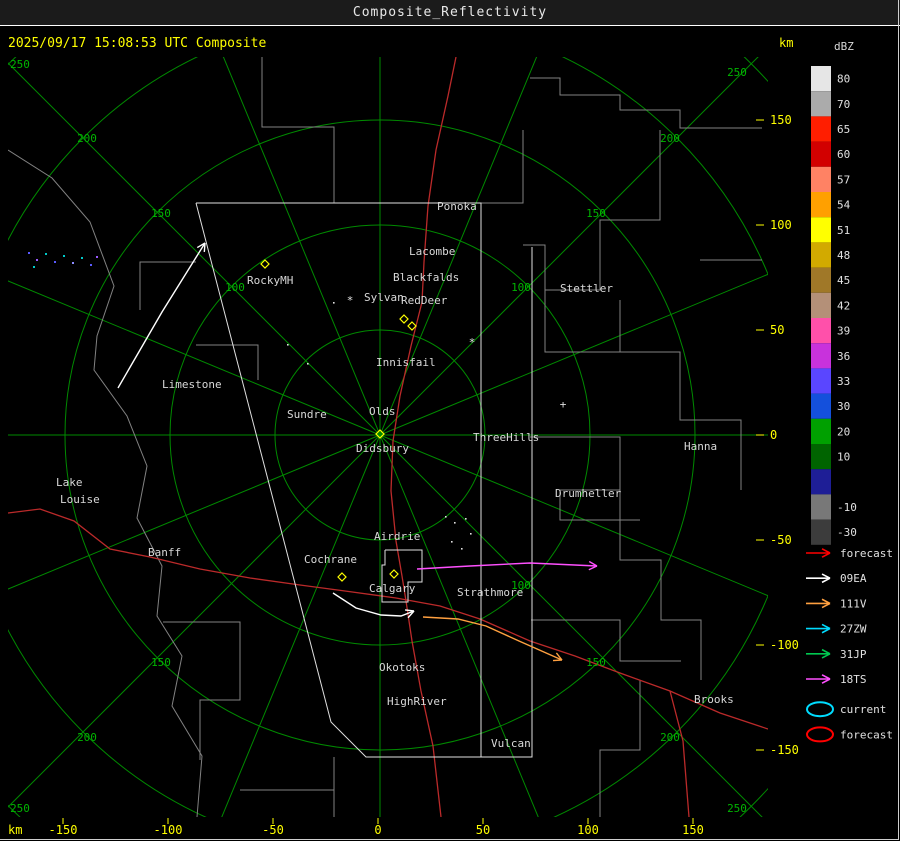 This screenshot has width=900, height=841. What do you see at coordinates (563, 404) in the screenshot?
I see `point-symbol: +` at bounding box center [563, 404].